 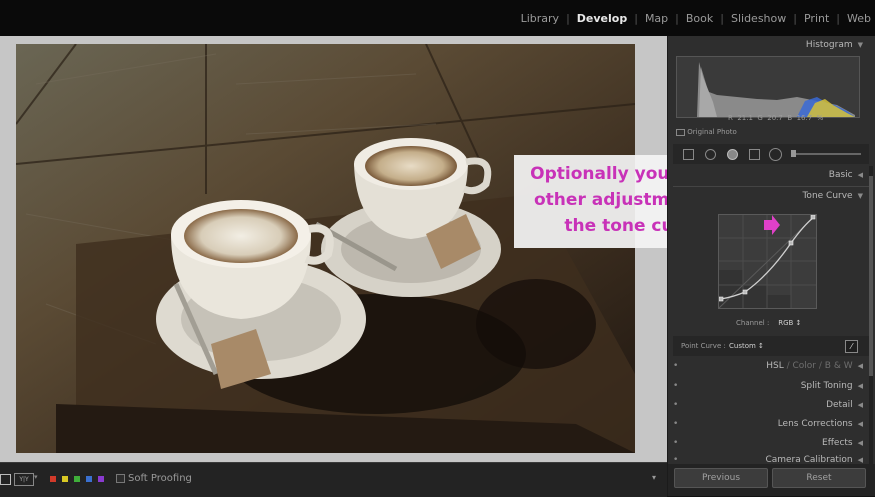 What do you see at coordinates (333, 479) in the screenshot?
I see `bottom-toolbar: Y|Y ▾ Soft Proofing ▾` at bounding box center [333, 479].